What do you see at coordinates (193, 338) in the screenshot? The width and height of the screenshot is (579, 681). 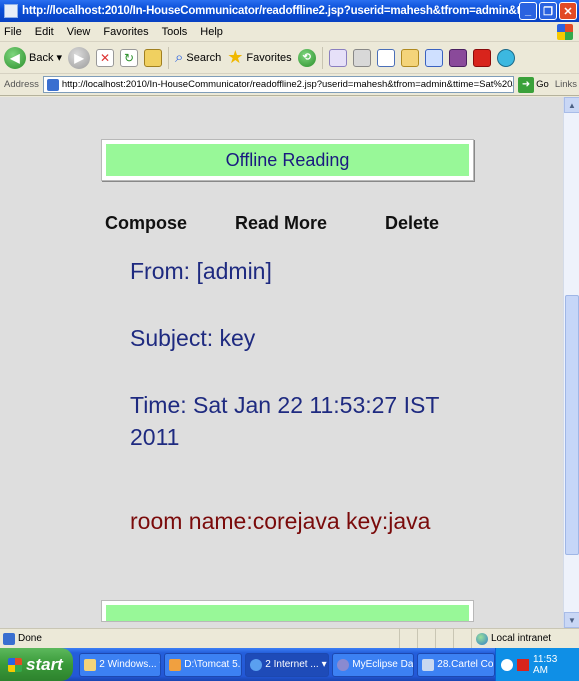 I see `message-subject: Subject: key` at bounding box center [193, 338].